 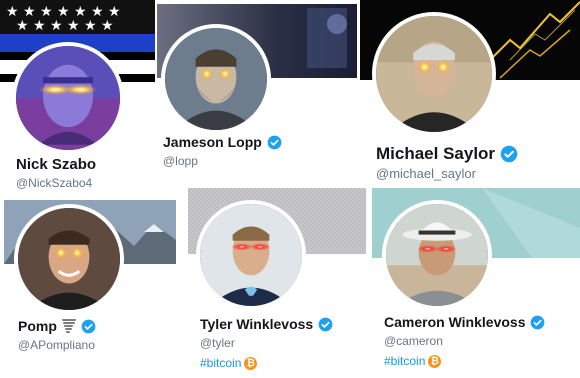 I want to click on profile-name: Cameron Winklevoss, so click(x=454, y=322).